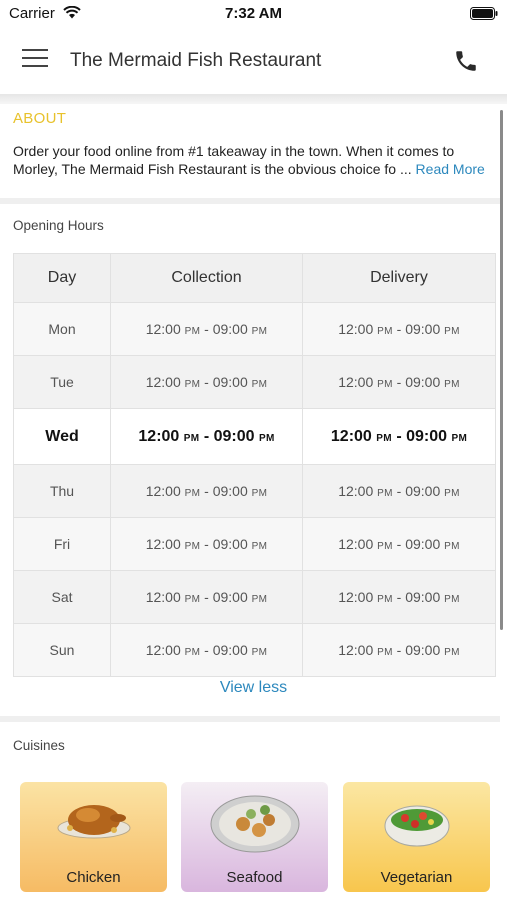 The image size is (507, 900). What do you see at coordinates (416, 877) in the screenshot?
I see `cuisine-label: Vegetarian` at bounding box center [416, 877].